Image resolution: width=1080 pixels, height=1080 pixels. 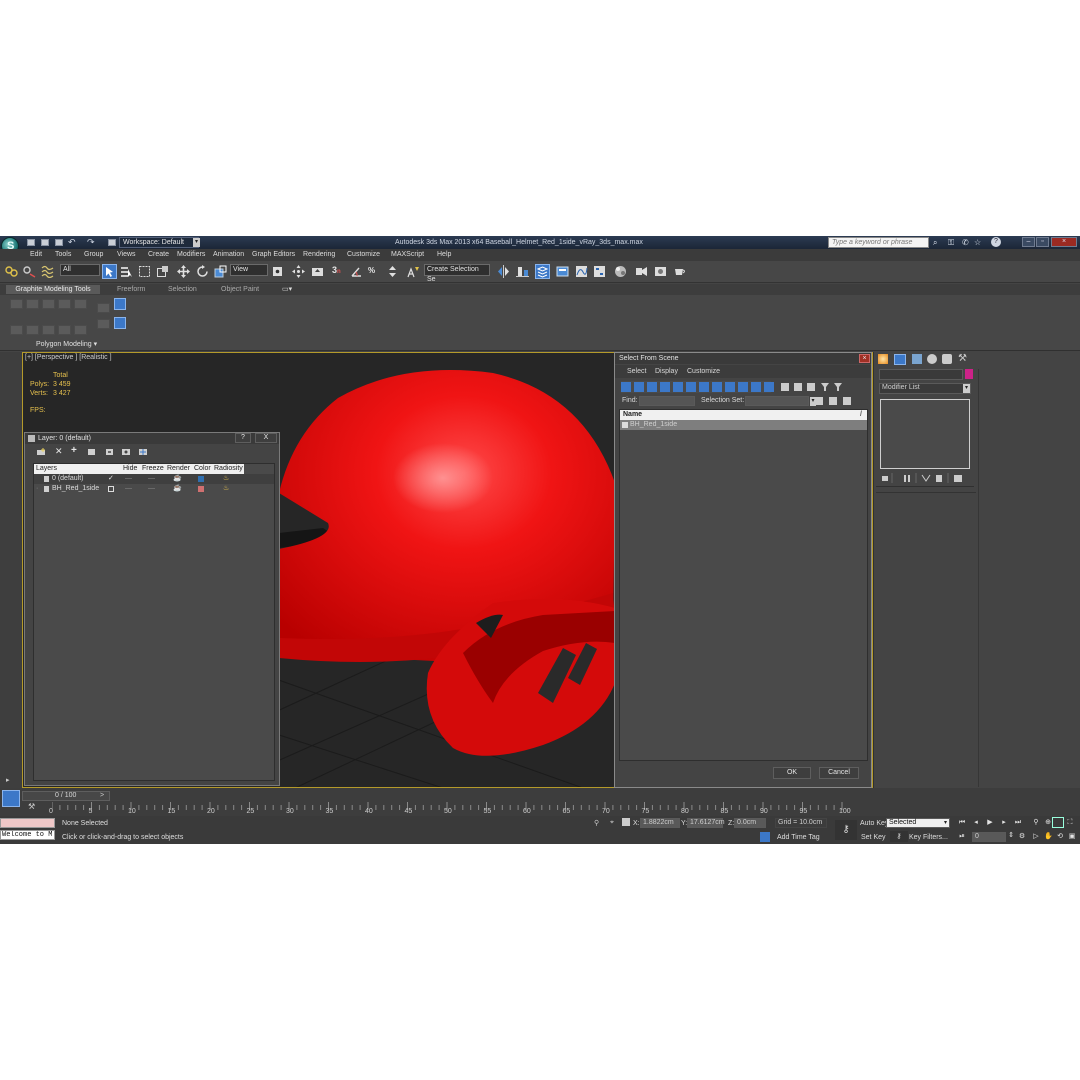 What do you see at coordinates (131, 289) in the screenshot?
I see `tab-freeform: Freeform` at bounding box center [131, 289].